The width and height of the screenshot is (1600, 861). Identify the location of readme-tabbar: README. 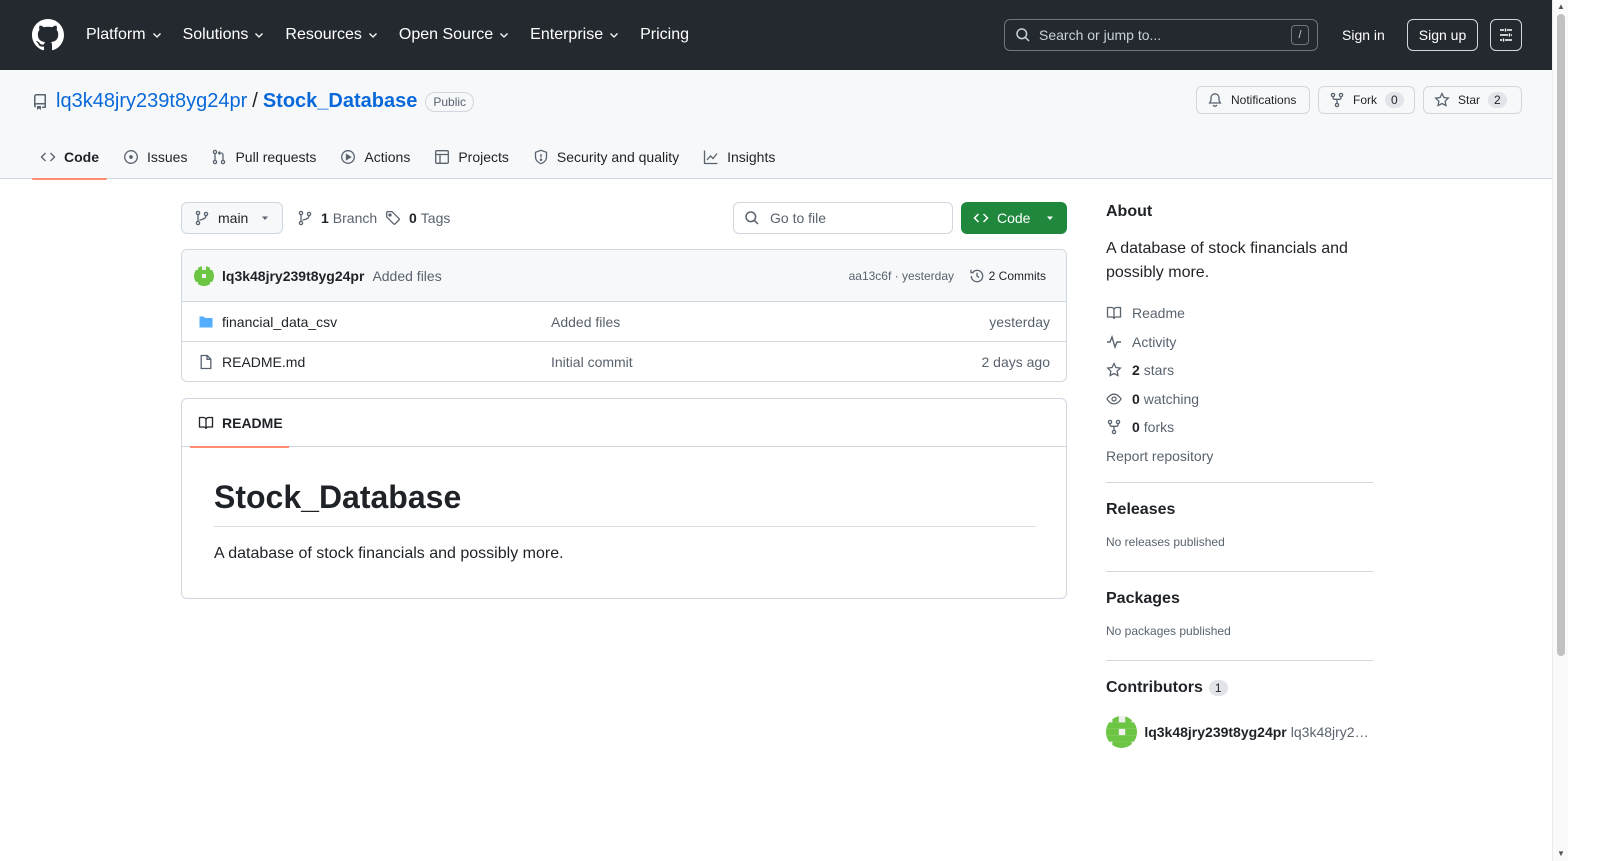
(624, 423).